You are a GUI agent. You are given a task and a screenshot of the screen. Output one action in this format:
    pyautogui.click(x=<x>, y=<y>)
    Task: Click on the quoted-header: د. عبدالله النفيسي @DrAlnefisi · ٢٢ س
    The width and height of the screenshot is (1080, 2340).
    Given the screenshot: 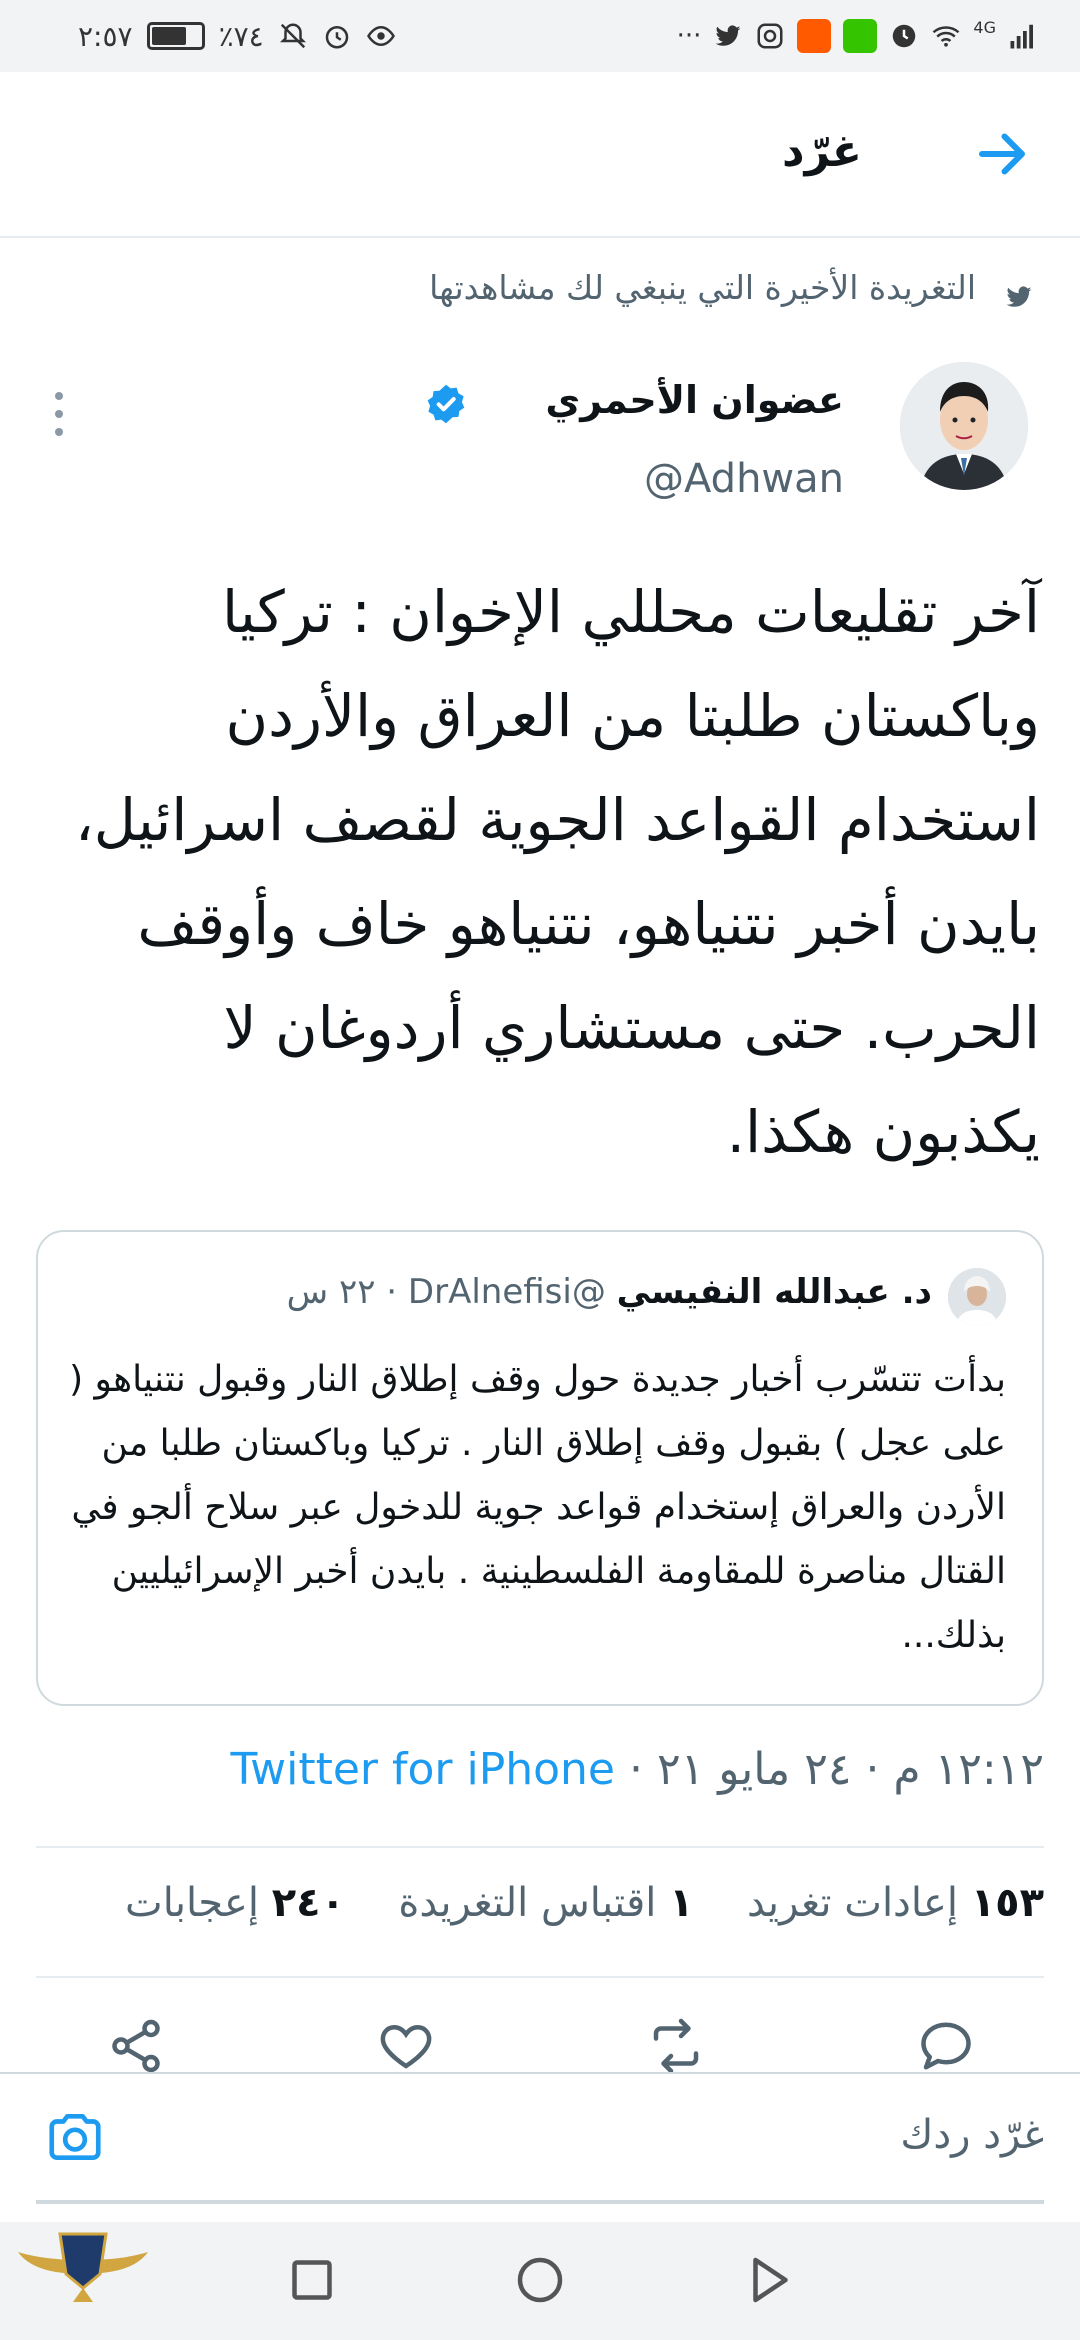 What is the action you would take?
    pyautogui.click(x=609, y=1292)
    